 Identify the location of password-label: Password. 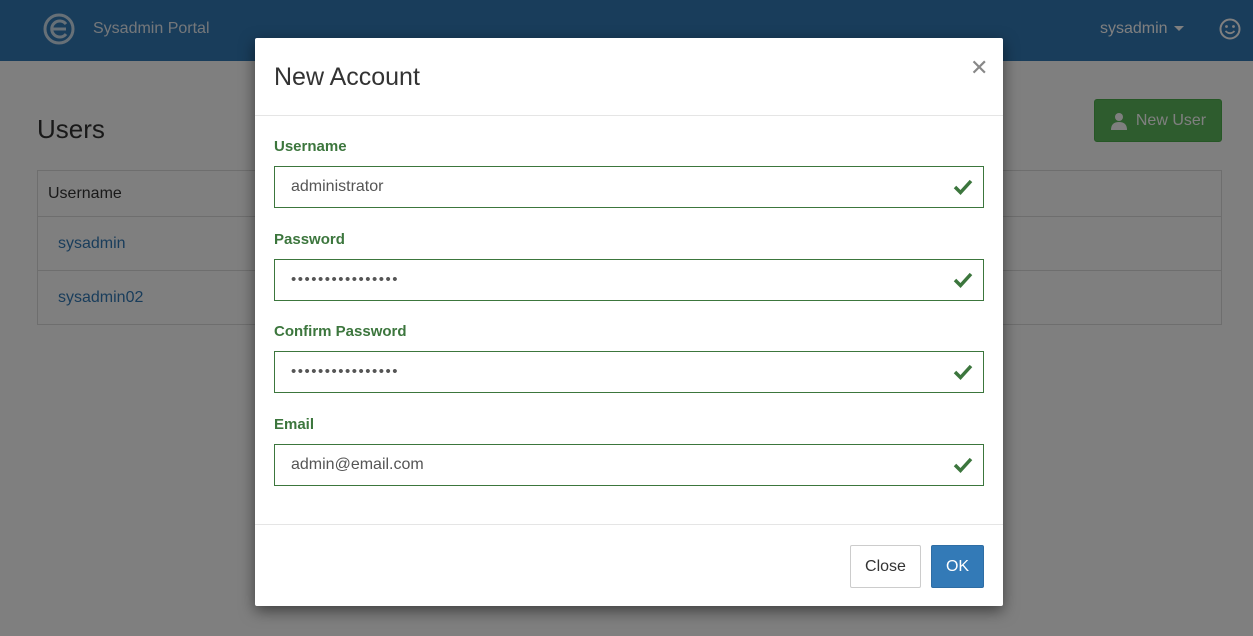
(309, 239).